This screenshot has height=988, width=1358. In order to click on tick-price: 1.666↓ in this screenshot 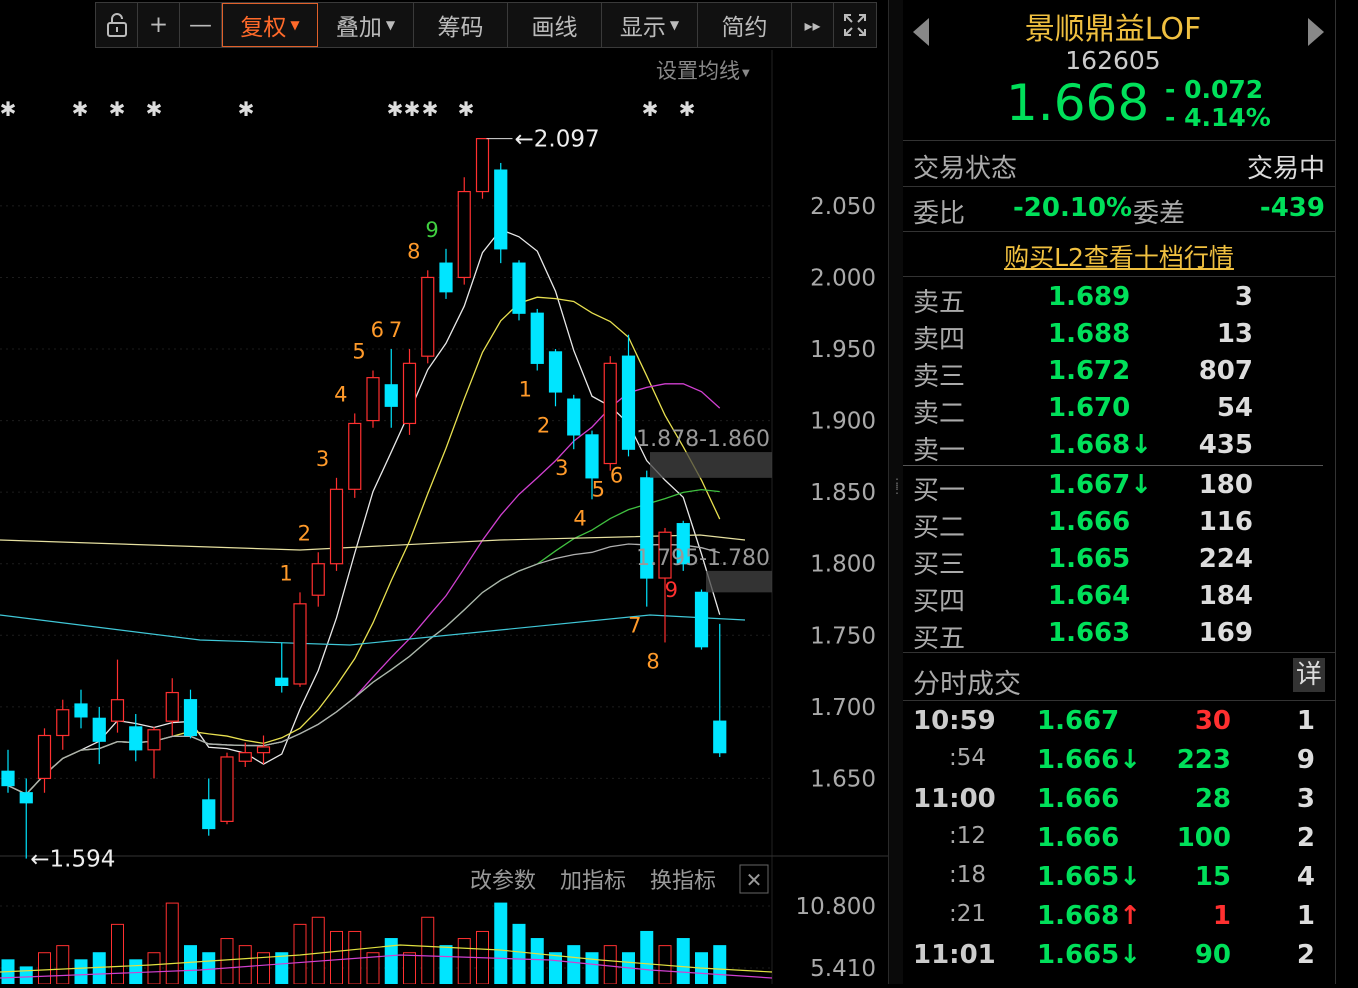, I will do `click(1089, 760)`.